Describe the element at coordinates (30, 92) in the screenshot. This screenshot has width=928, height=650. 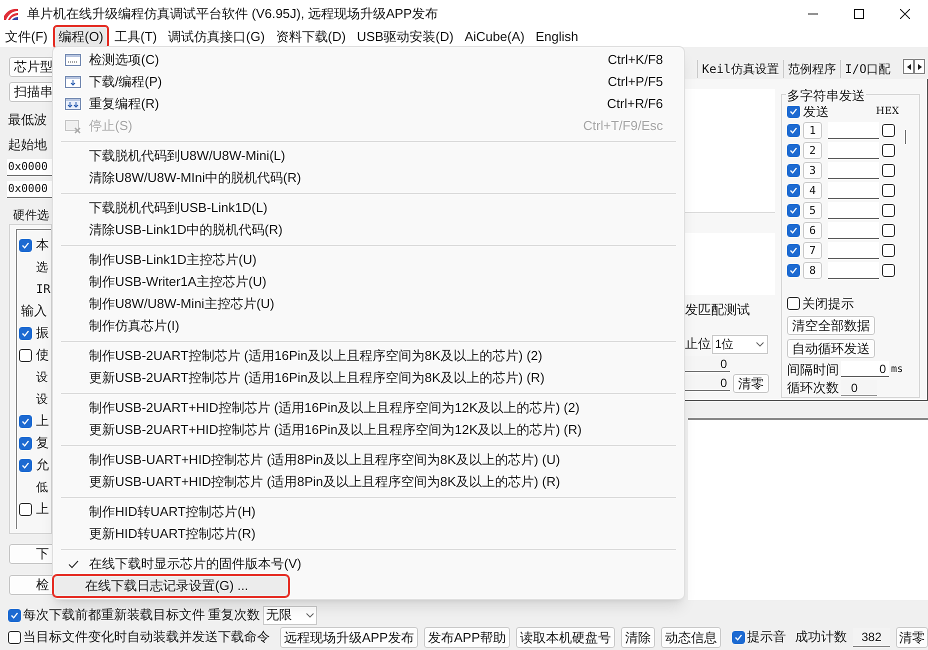
I see `button: 扫描串` at that location.